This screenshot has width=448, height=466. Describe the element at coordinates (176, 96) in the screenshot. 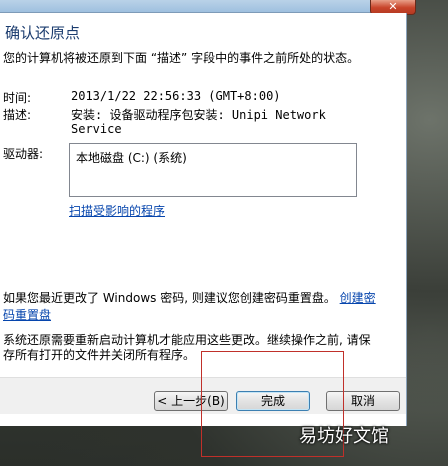

I see `time-value: 2013/1/22 22:56:33 (GMT+8:00)` at that location.